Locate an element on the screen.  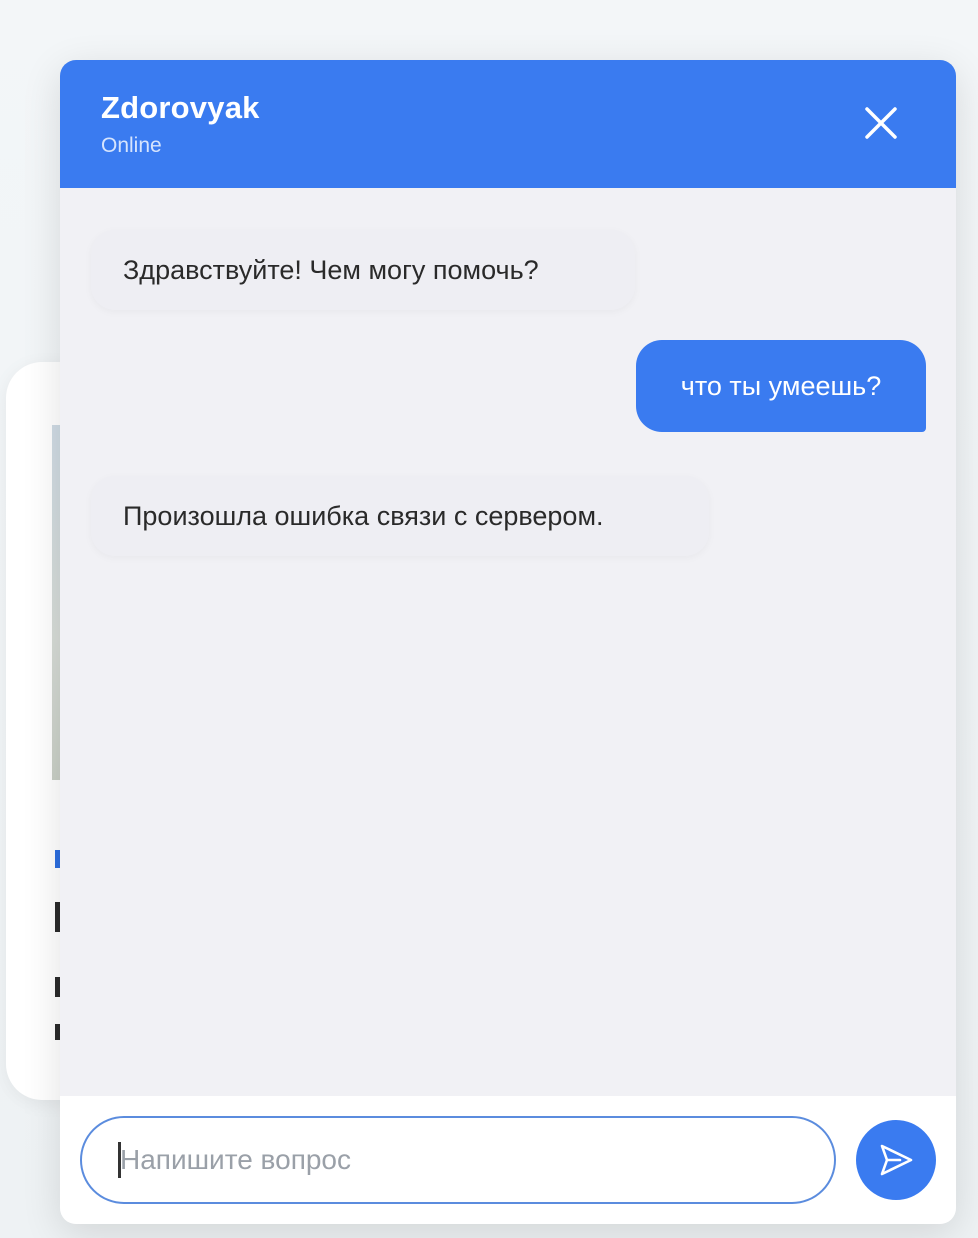
send-icon is located at coordinates (896, 1160).